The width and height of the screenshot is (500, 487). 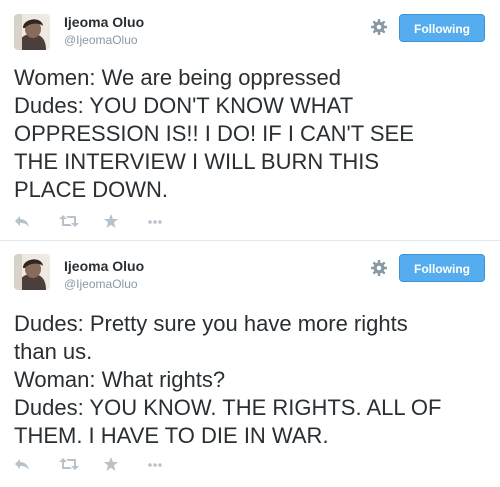 I want to click on tweet-text-line: OPPRESSION IS!! I DO! IF I CAN'T SEE, so click(x=214, y=133).